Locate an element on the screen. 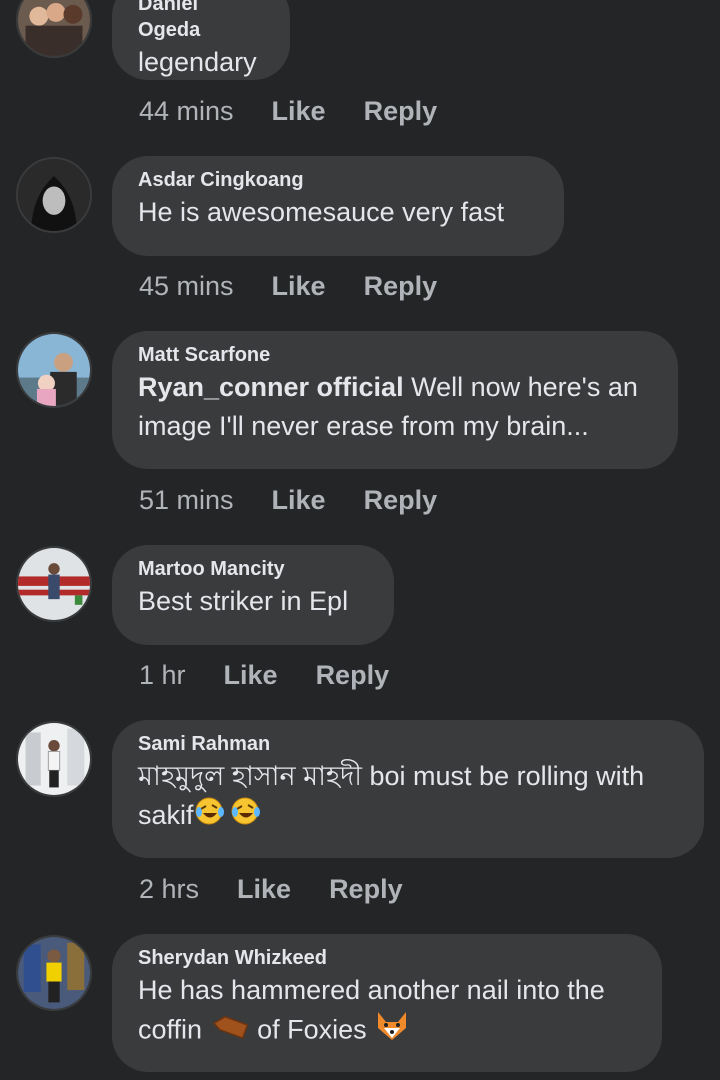  comment-actions: 1 hr Like Reply is located at coordinates (264, 675).